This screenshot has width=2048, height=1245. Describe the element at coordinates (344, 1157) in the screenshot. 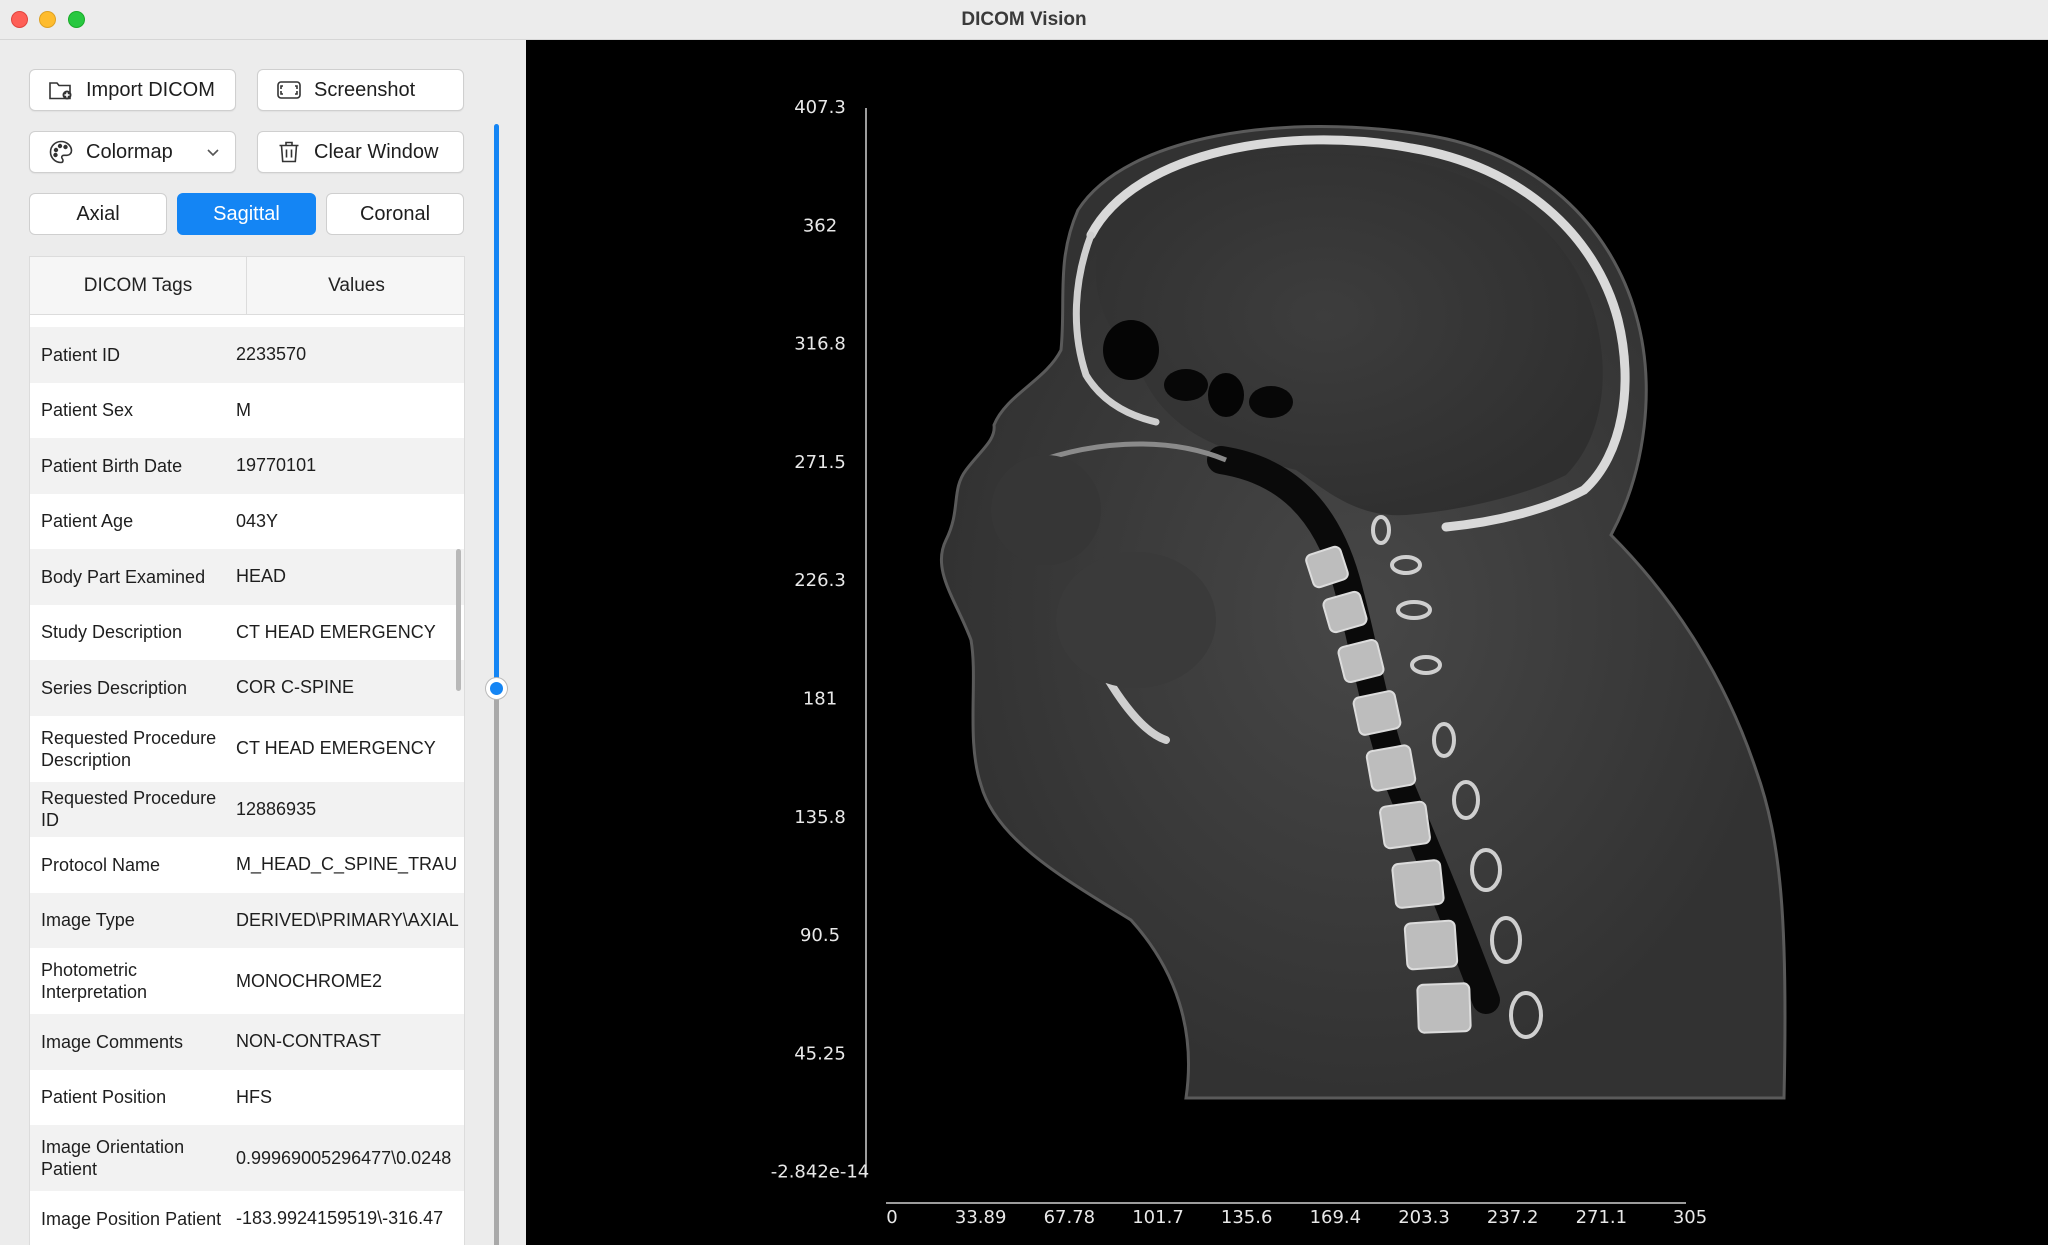

I see `value-cell: 0.99969005296477\0.0248` at that location.